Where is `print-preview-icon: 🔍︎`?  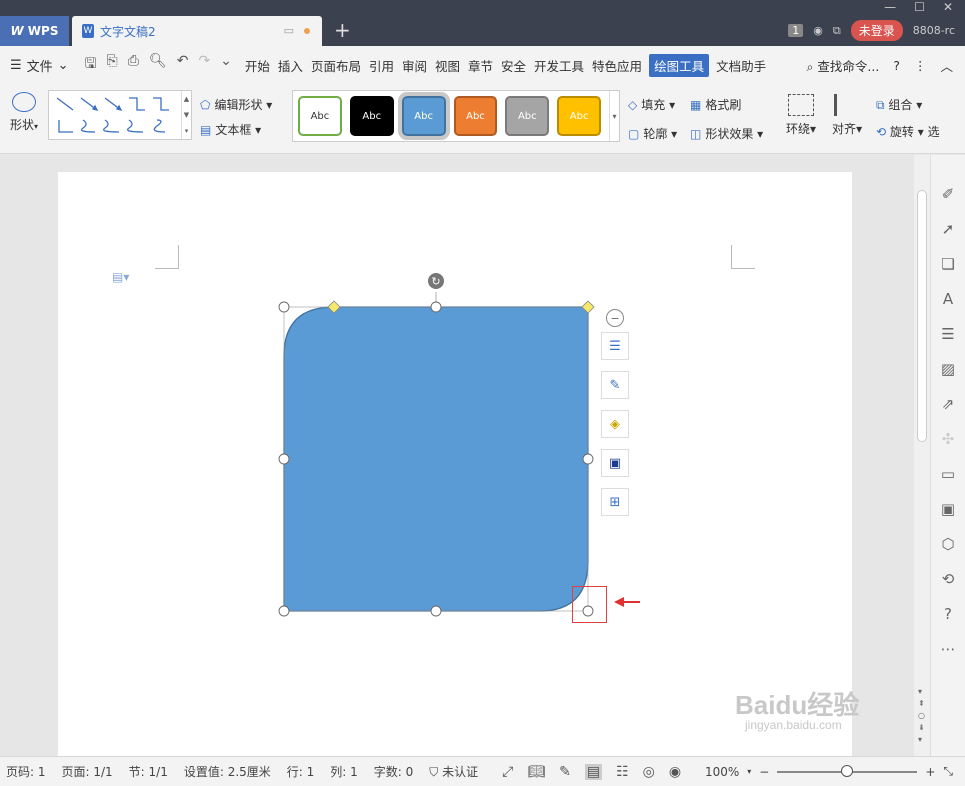
print-preview-icon: 🔍︎ is located at coordinates (158, 65).